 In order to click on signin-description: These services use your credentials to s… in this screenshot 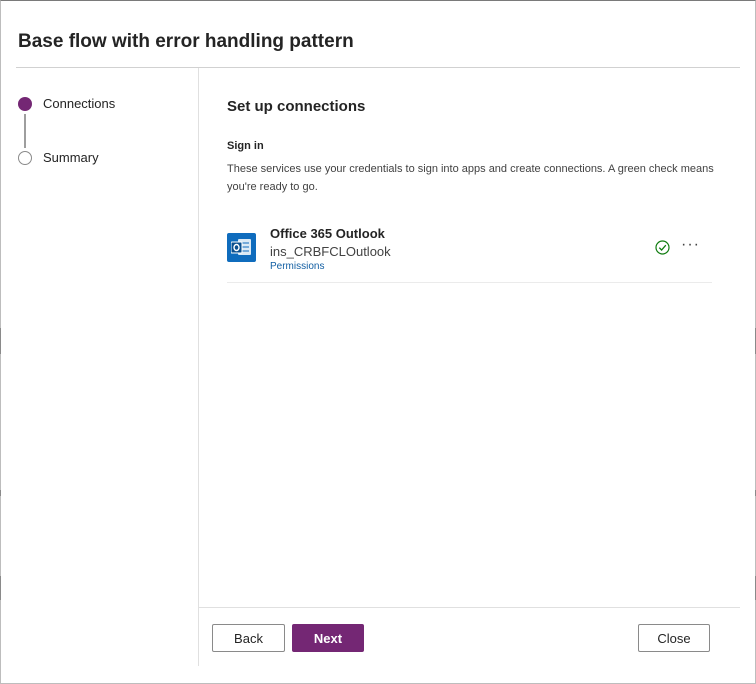, I will do `click(470, 178)`.